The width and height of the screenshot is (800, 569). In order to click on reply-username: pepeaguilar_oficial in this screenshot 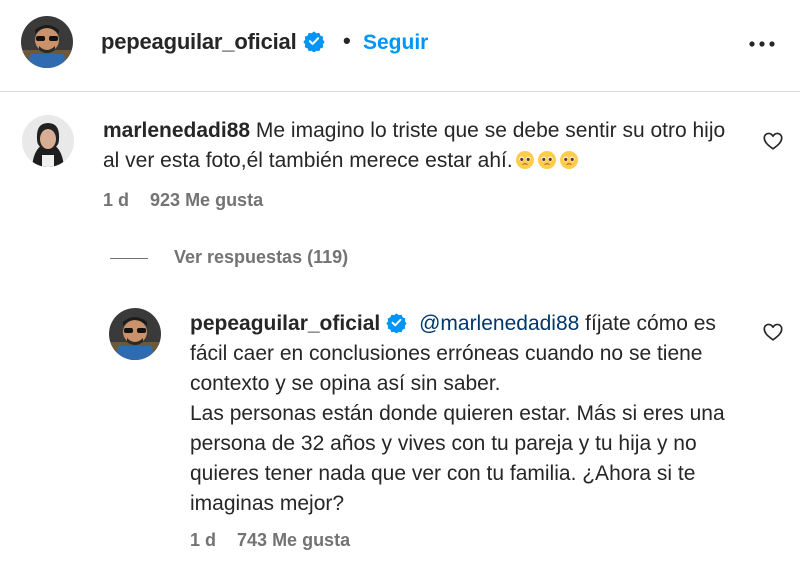, I will do `click(285, 323)`.